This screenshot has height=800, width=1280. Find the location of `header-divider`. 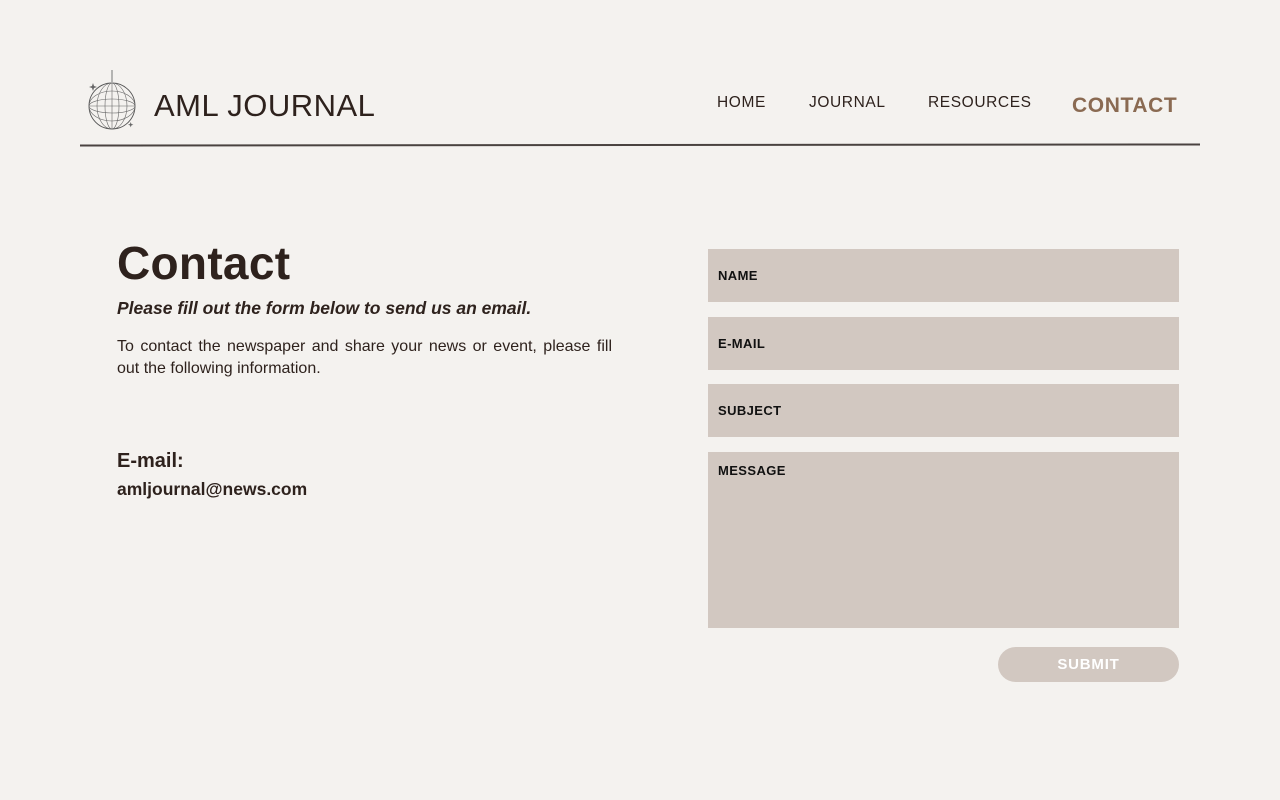

header-divider is located at coordinates (640, 144).